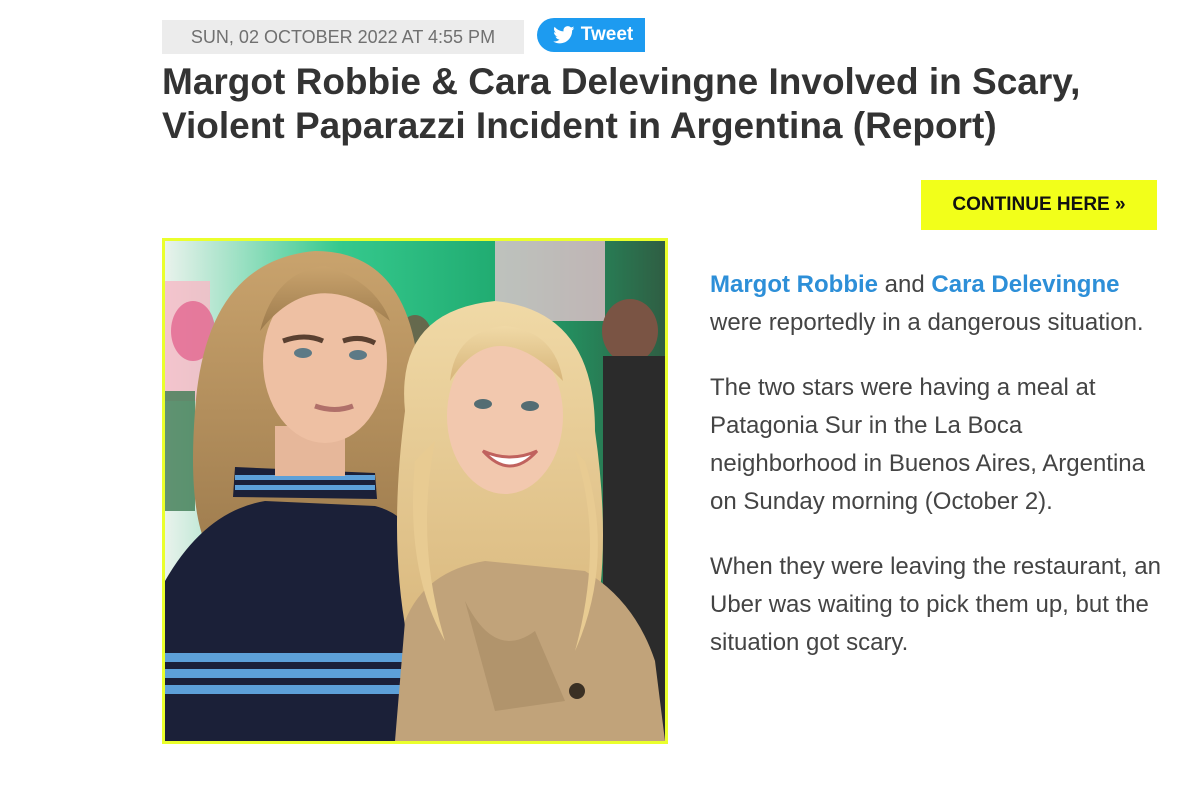 The height and width of the screenshot is (800, 1200). I want to click on tweet-button: Tweet, so click(591, 35).